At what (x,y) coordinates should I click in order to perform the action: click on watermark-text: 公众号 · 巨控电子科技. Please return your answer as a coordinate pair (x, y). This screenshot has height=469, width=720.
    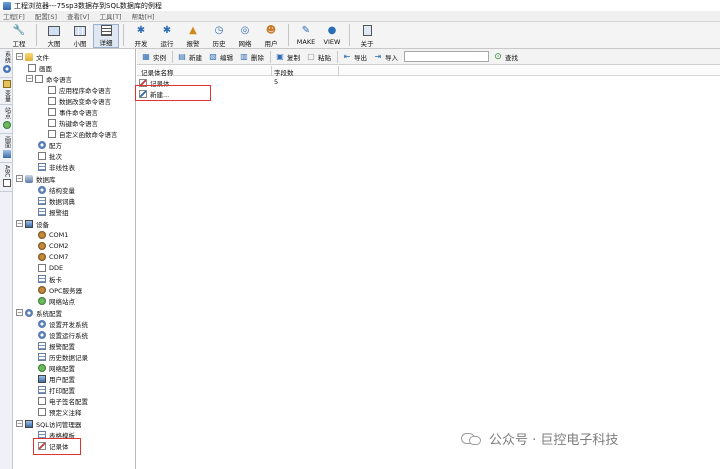
    Looking at the image, I should click on (554, 440).